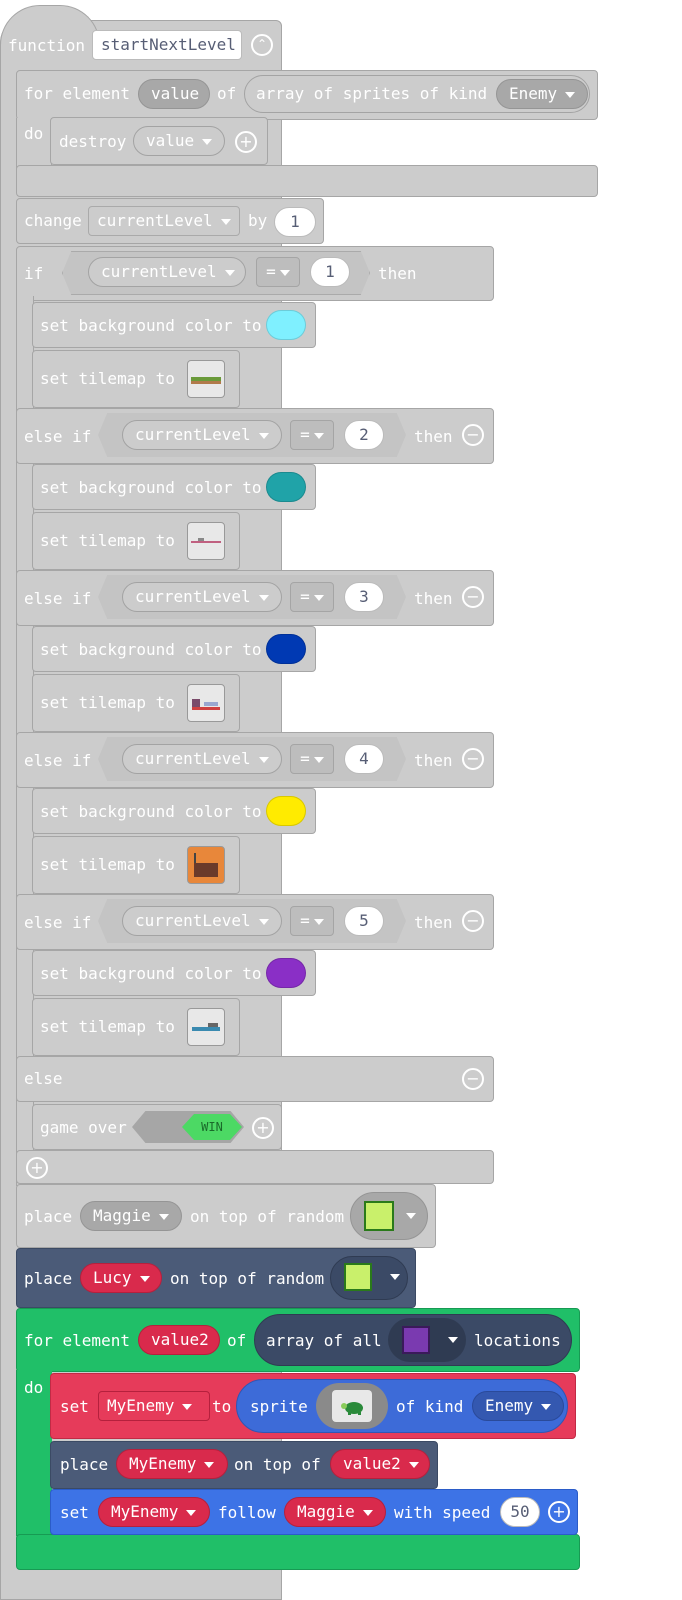 The height and width of the screenshot is (1600, 682). What do you see at coordinates (202, 435) in the screenshot?
I see `condition-2-var-dropdown: currentLevel` at bounding box center [202, 435].